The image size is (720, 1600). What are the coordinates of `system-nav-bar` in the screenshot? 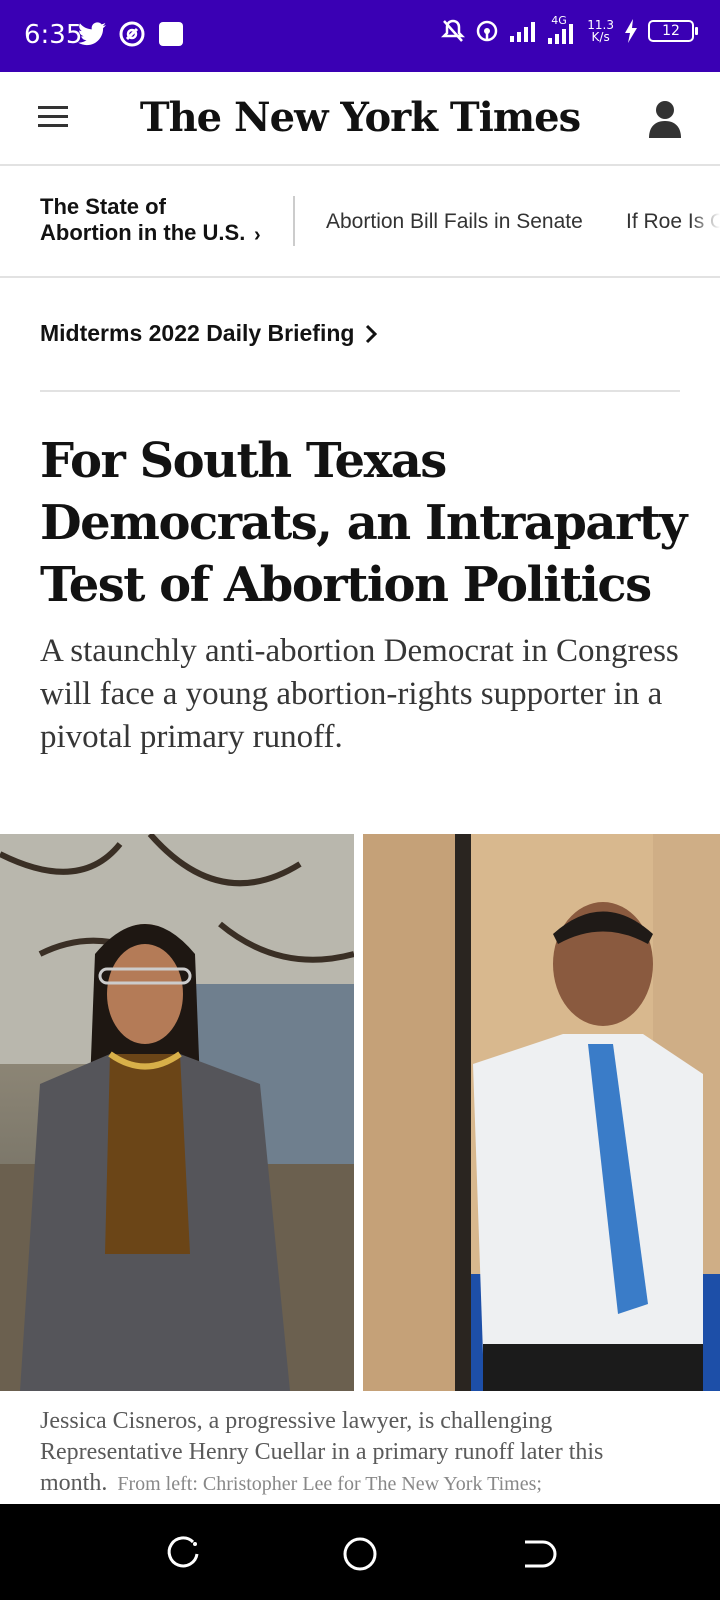 It's located at (360, 1552).